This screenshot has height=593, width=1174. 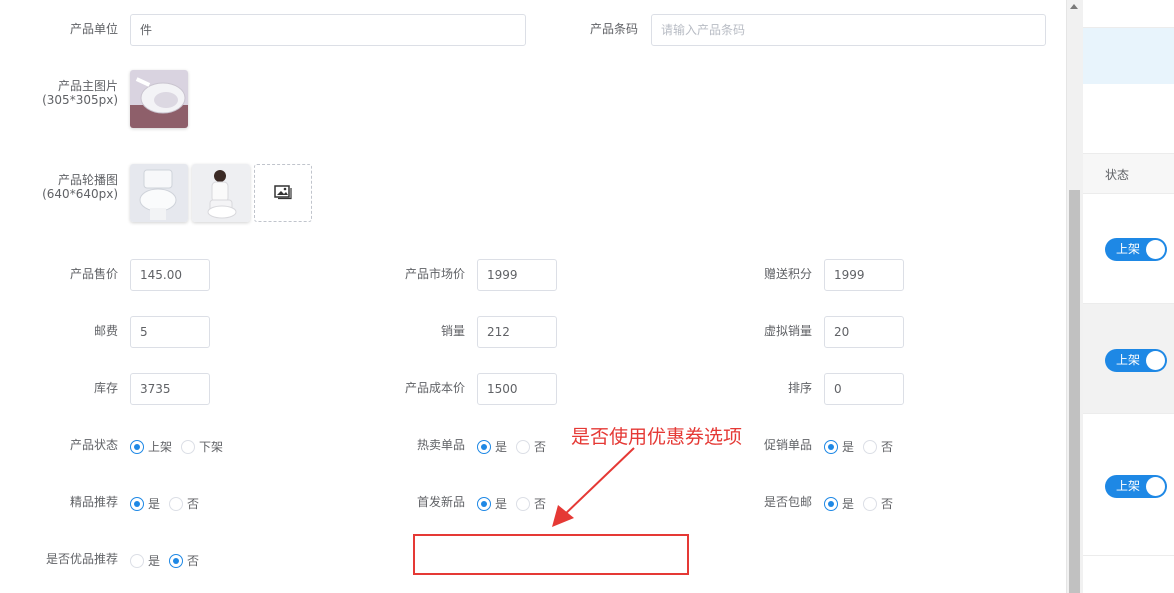 I want to click on free_ship-radio-option: 否, so click(x=878, y=503).